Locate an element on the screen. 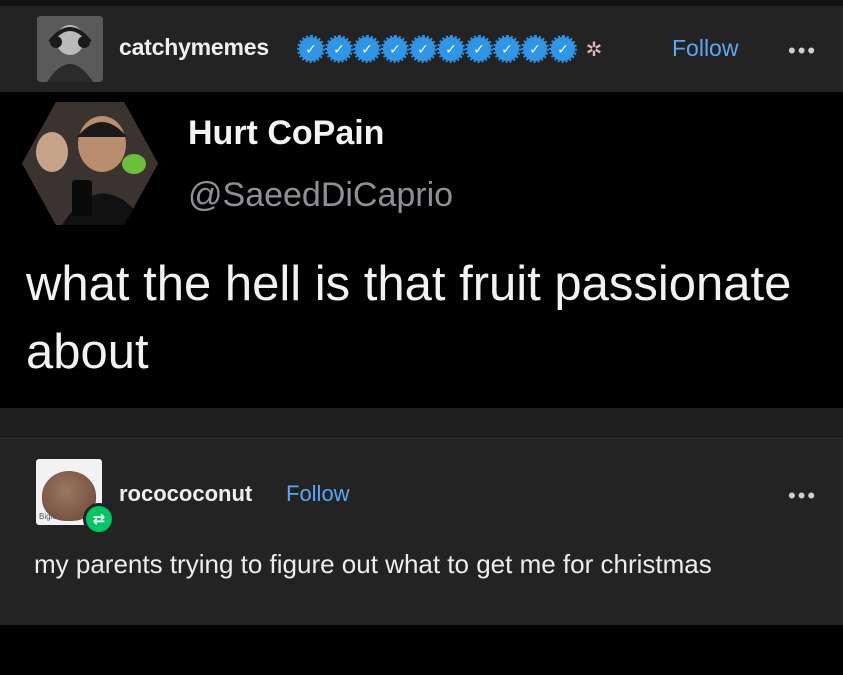 The height and width of the screenshot is (675, 843). crab-icon: ✲ is located at coordinates (594, 49).